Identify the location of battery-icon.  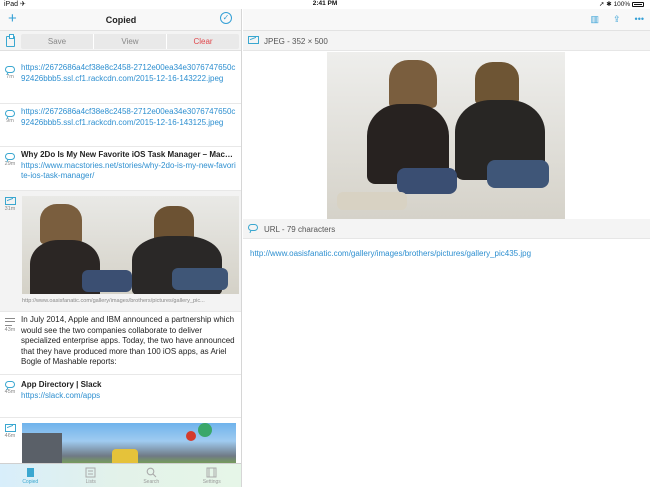
(638, 4).